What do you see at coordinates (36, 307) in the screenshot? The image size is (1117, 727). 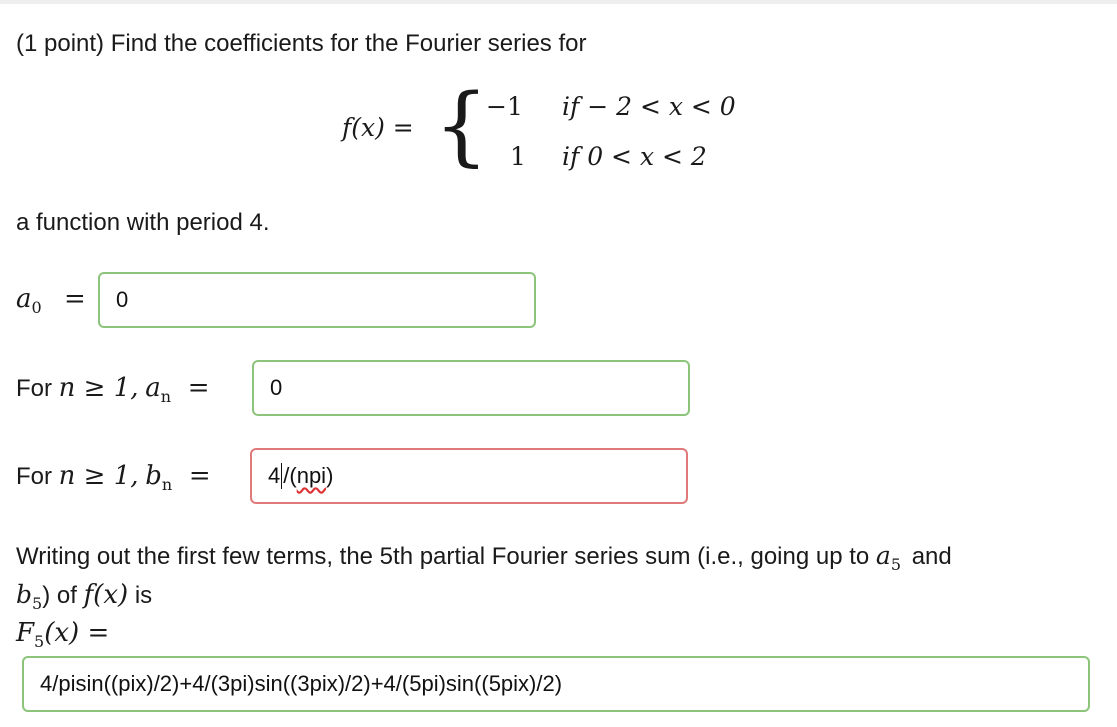 I see `a0-label-sub: 0` at bounding box center [36, 307].